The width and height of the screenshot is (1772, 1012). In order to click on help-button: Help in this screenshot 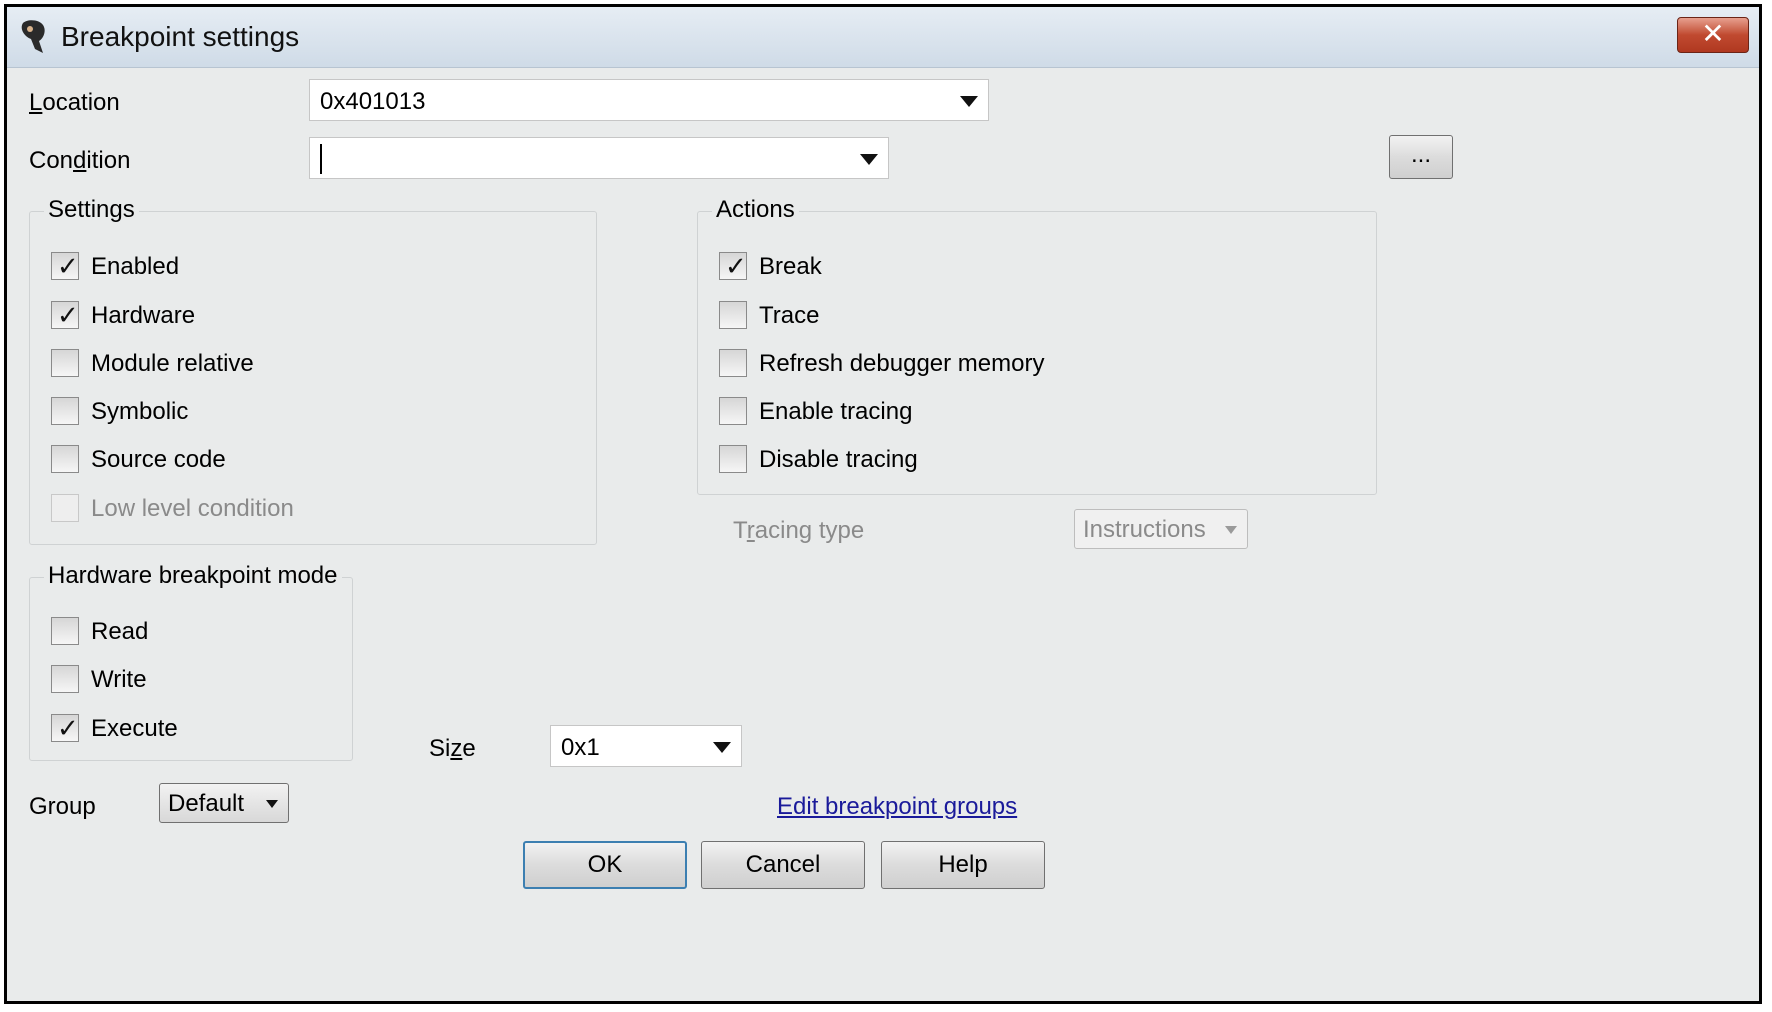, I will do `click(963, 865)`.